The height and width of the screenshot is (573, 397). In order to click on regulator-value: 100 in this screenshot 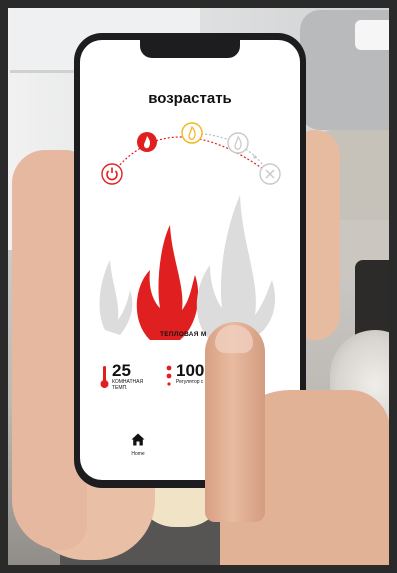, I will do `click(190, 370)`.